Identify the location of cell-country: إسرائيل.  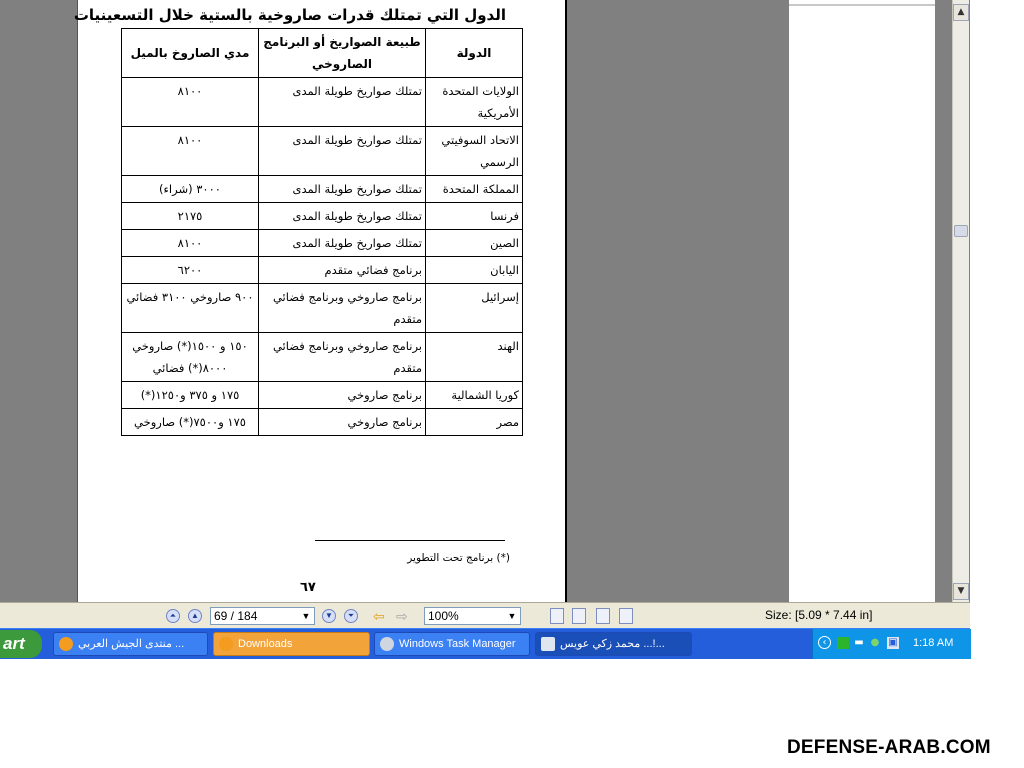
(474, 308).